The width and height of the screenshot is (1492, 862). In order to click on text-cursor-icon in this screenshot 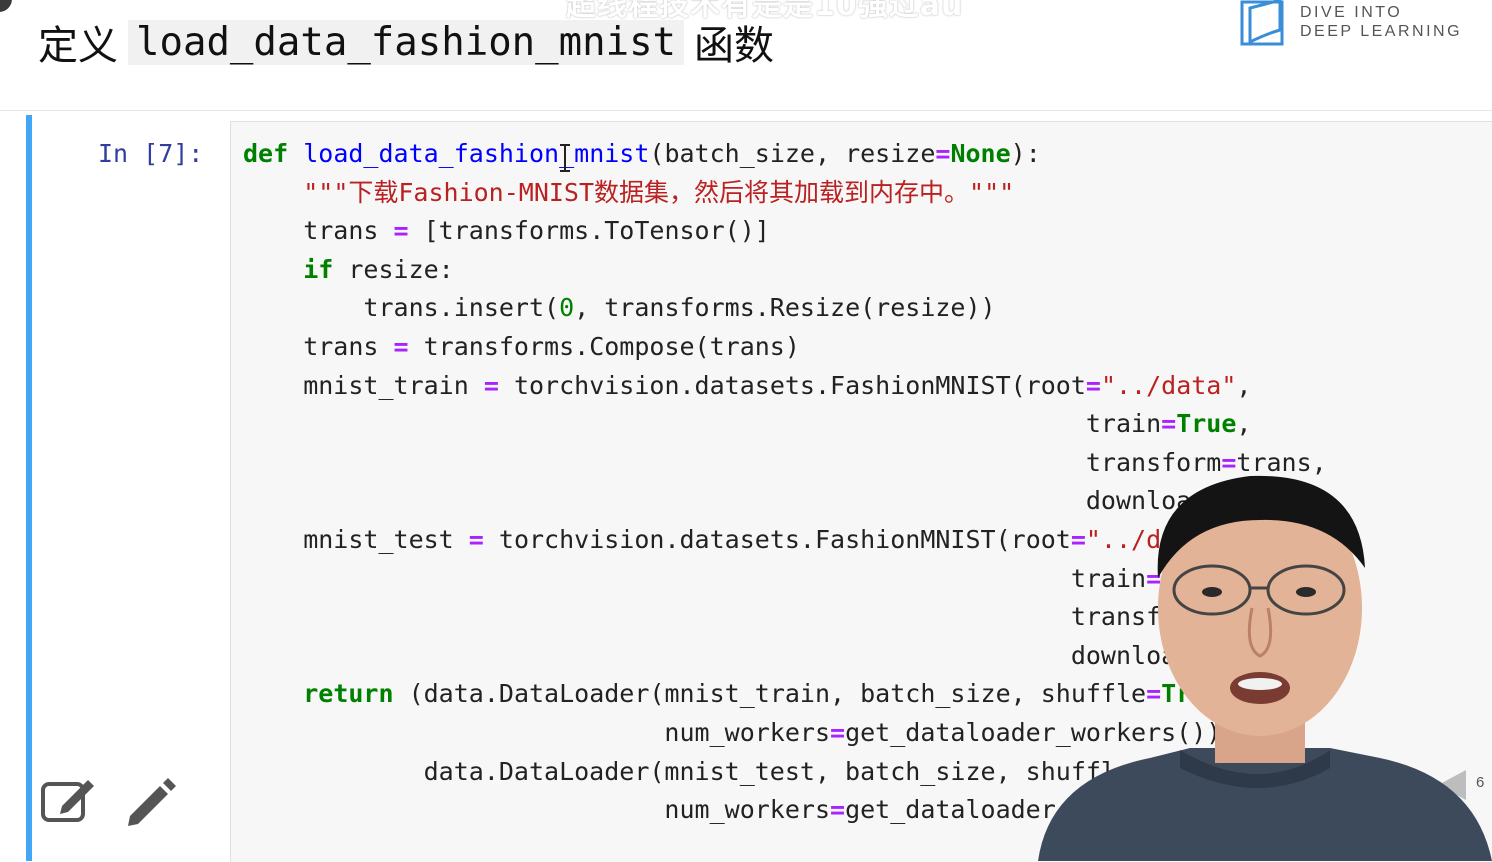, I will do `click(565, 158)`.